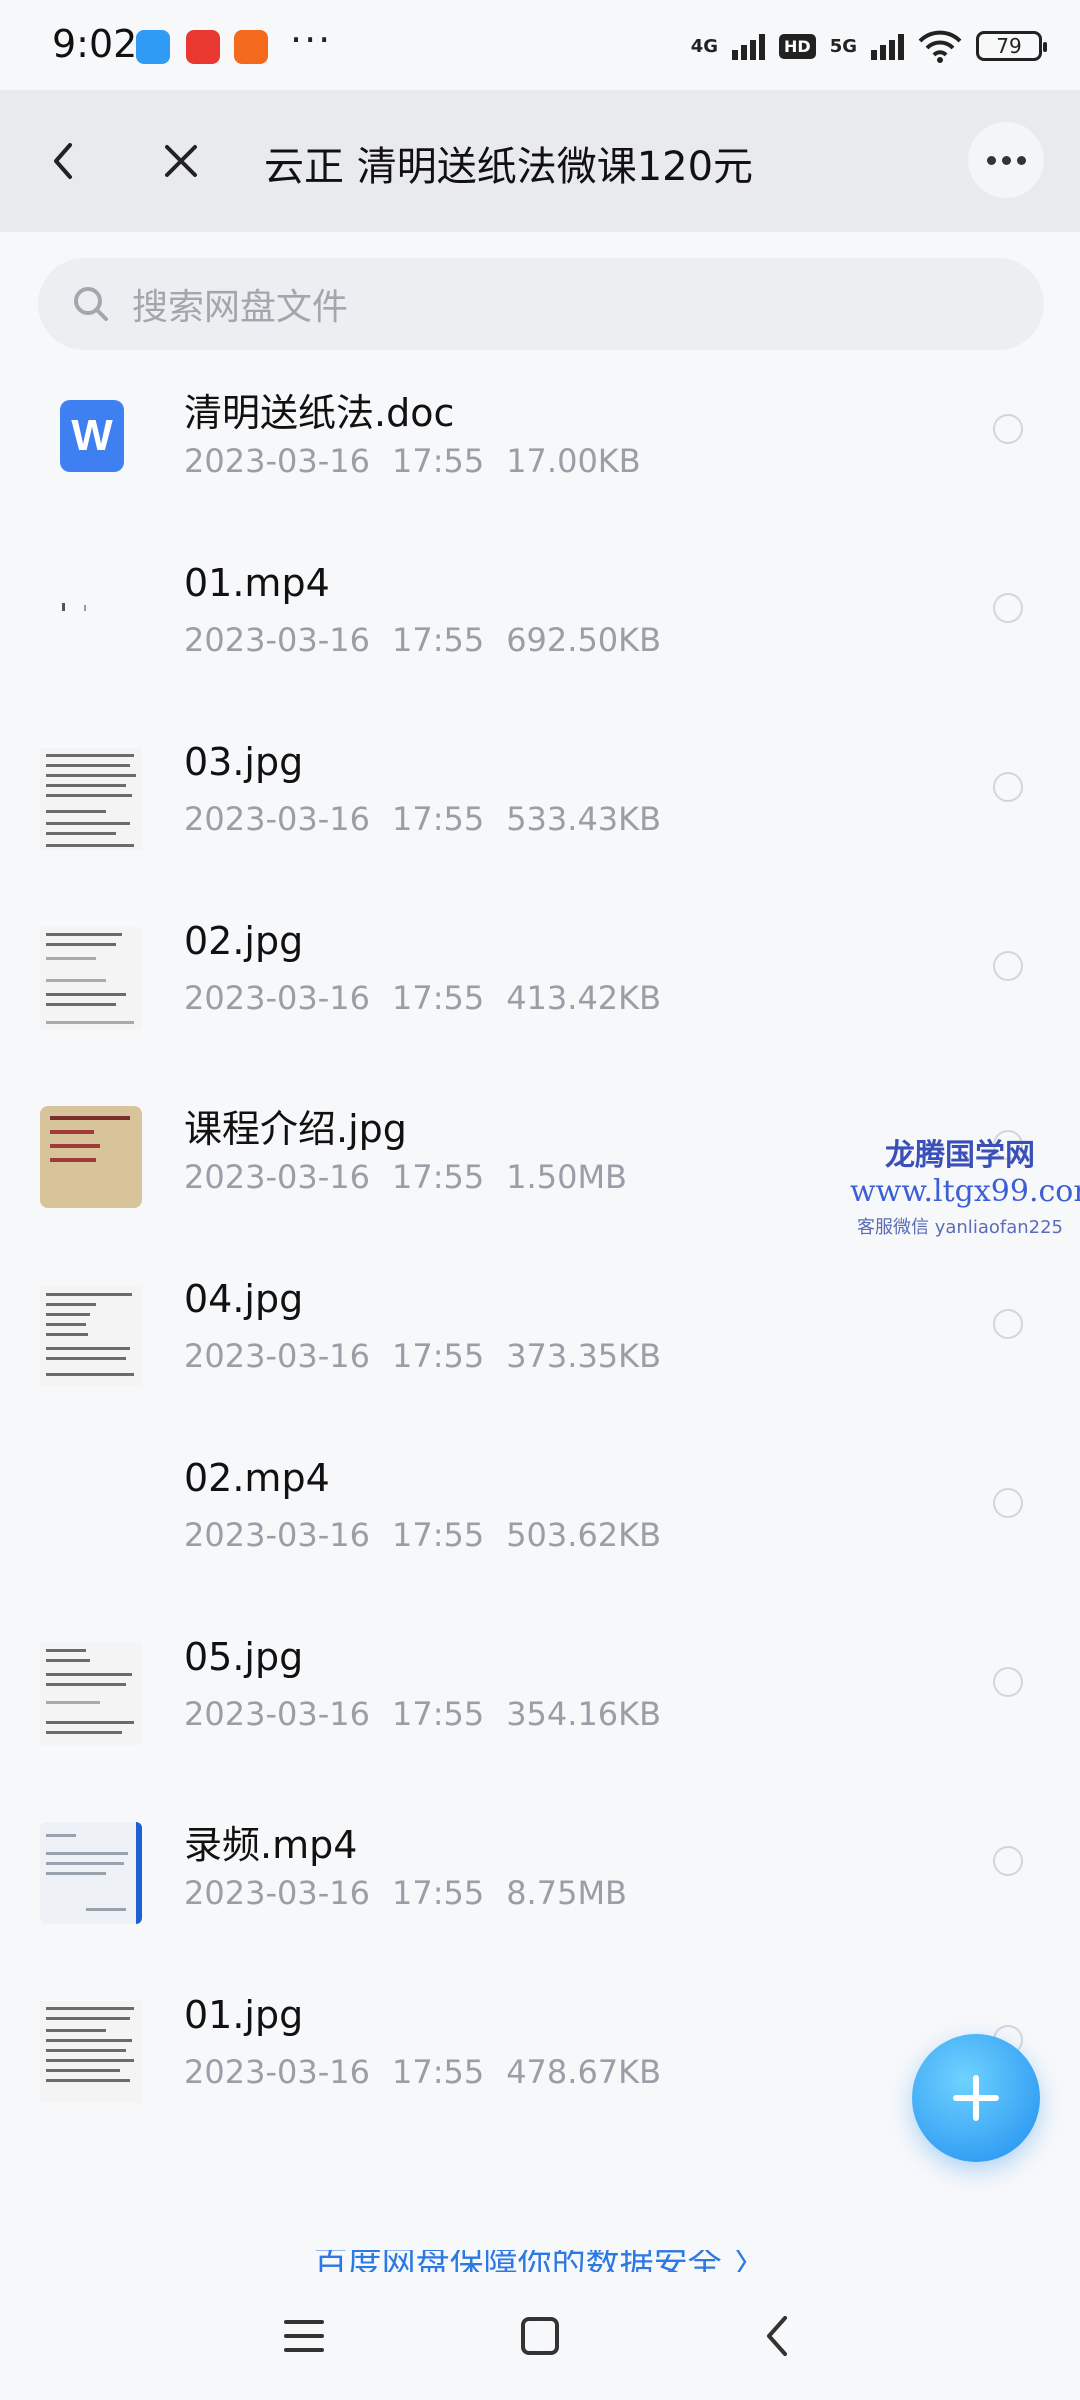 The image size is (1080, 2400). Describe the element at coordinates (244, 762) in the screenshot. I see `file-name: 03.jpg` at that location.